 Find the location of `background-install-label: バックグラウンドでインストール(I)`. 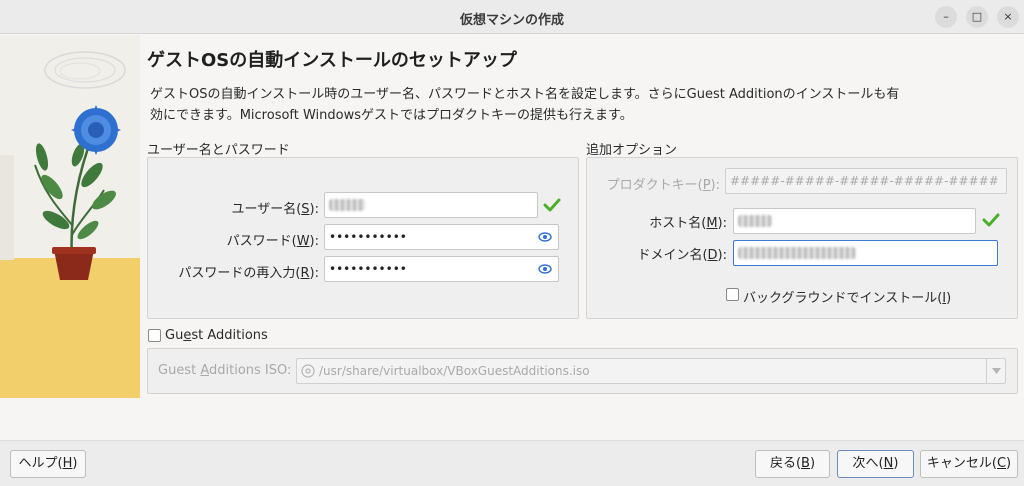

background-install-label: バックグラウンドでインストール(I) is located at coordinates (847, 298).